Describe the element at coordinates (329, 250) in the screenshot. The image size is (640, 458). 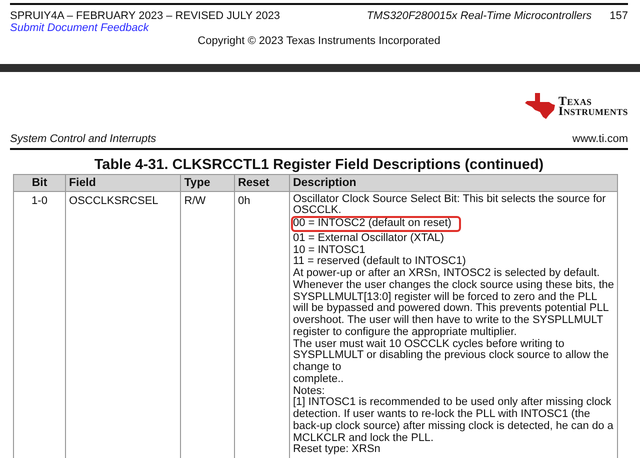
I see `description-line: 10 = INTOSC1` at that location.